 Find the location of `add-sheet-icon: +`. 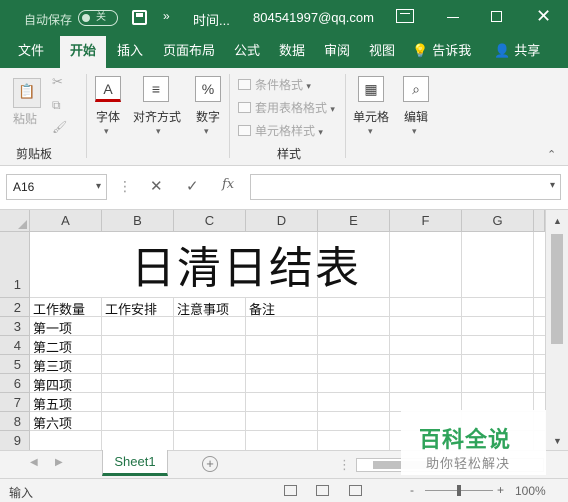

add-sheet-icon: + is located at coordinates (210, 464).